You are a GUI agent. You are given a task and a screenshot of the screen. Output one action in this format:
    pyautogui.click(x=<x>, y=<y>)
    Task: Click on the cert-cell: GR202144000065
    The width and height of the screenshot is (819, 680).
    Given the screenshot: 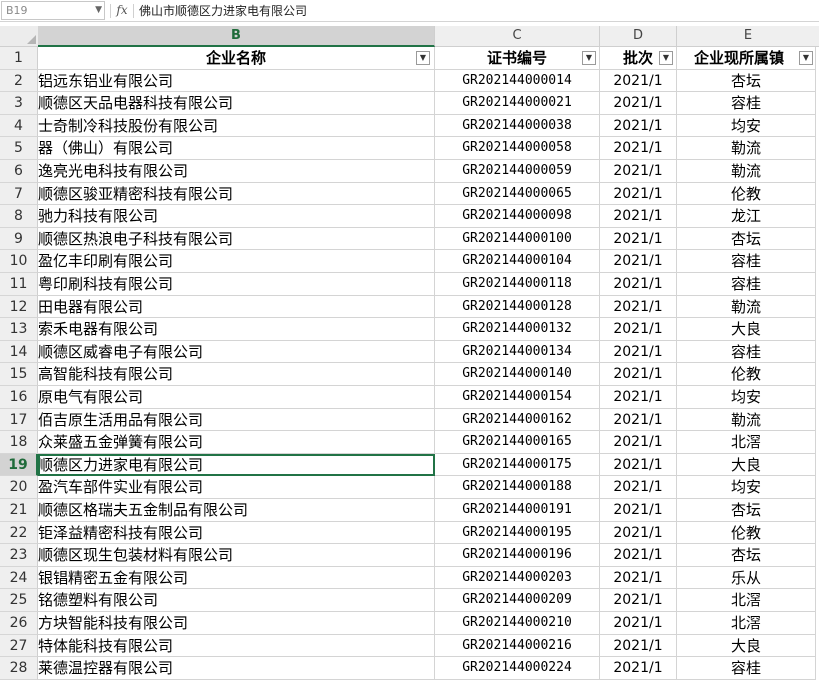 What is the action you would take?
    pyautogui.click(x=517, y=194)
    